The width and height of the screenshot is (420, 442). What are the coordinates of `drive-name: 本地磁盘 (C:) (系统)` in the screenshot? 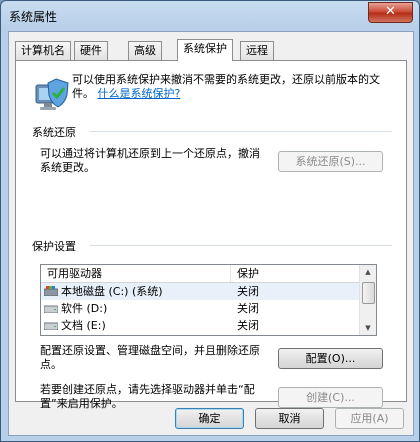 It's located at (112, 291).